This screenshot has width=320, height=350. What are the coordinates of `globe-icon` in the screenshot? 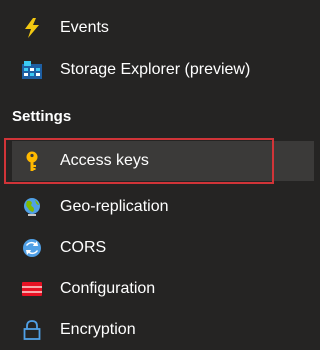 It's located at (32, 207).